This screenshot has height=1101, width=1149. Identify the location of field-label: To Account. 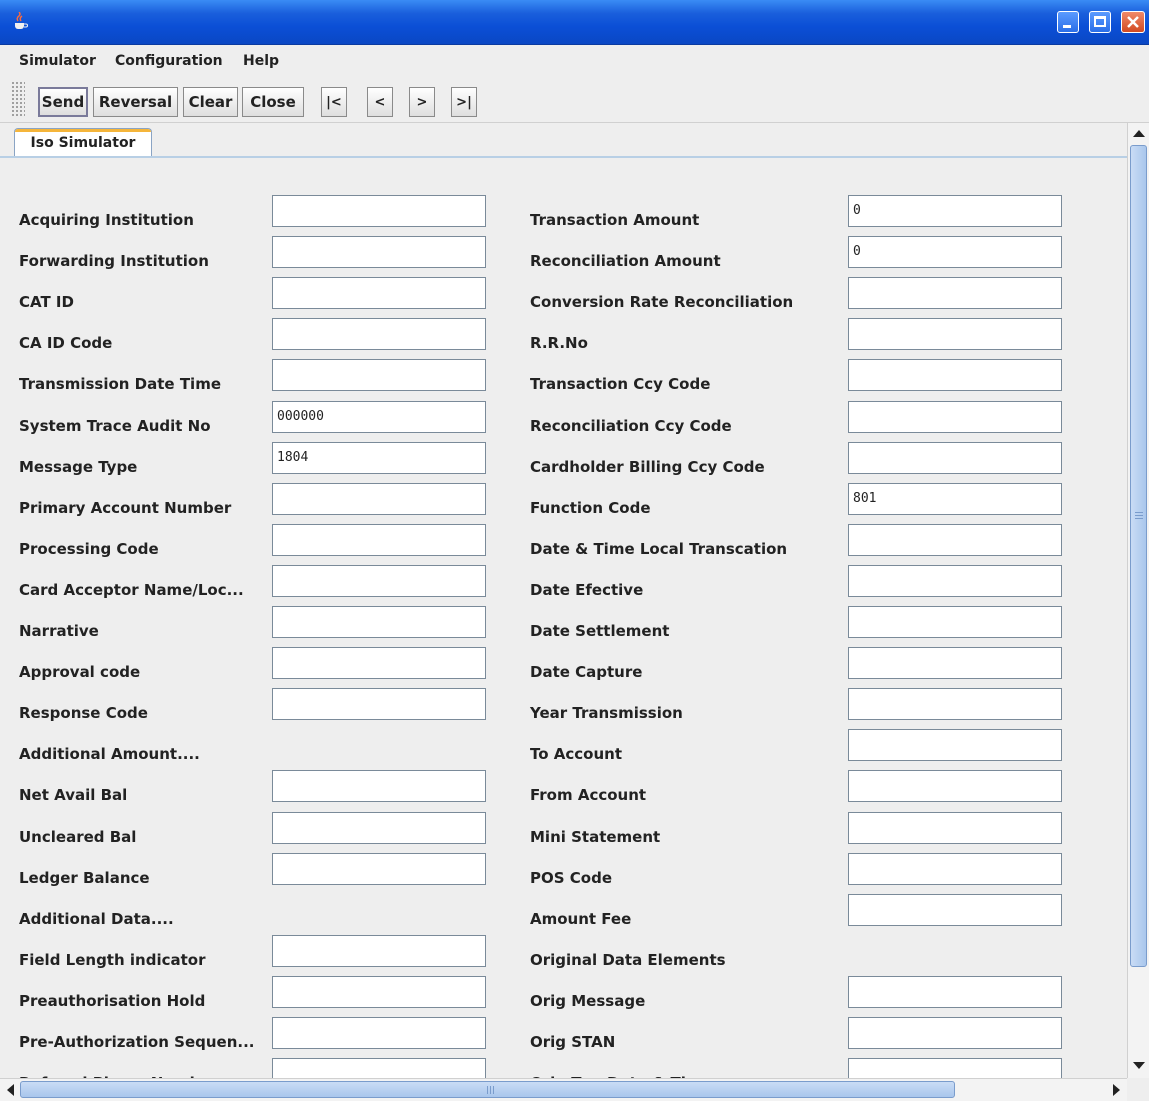
(576, 754).